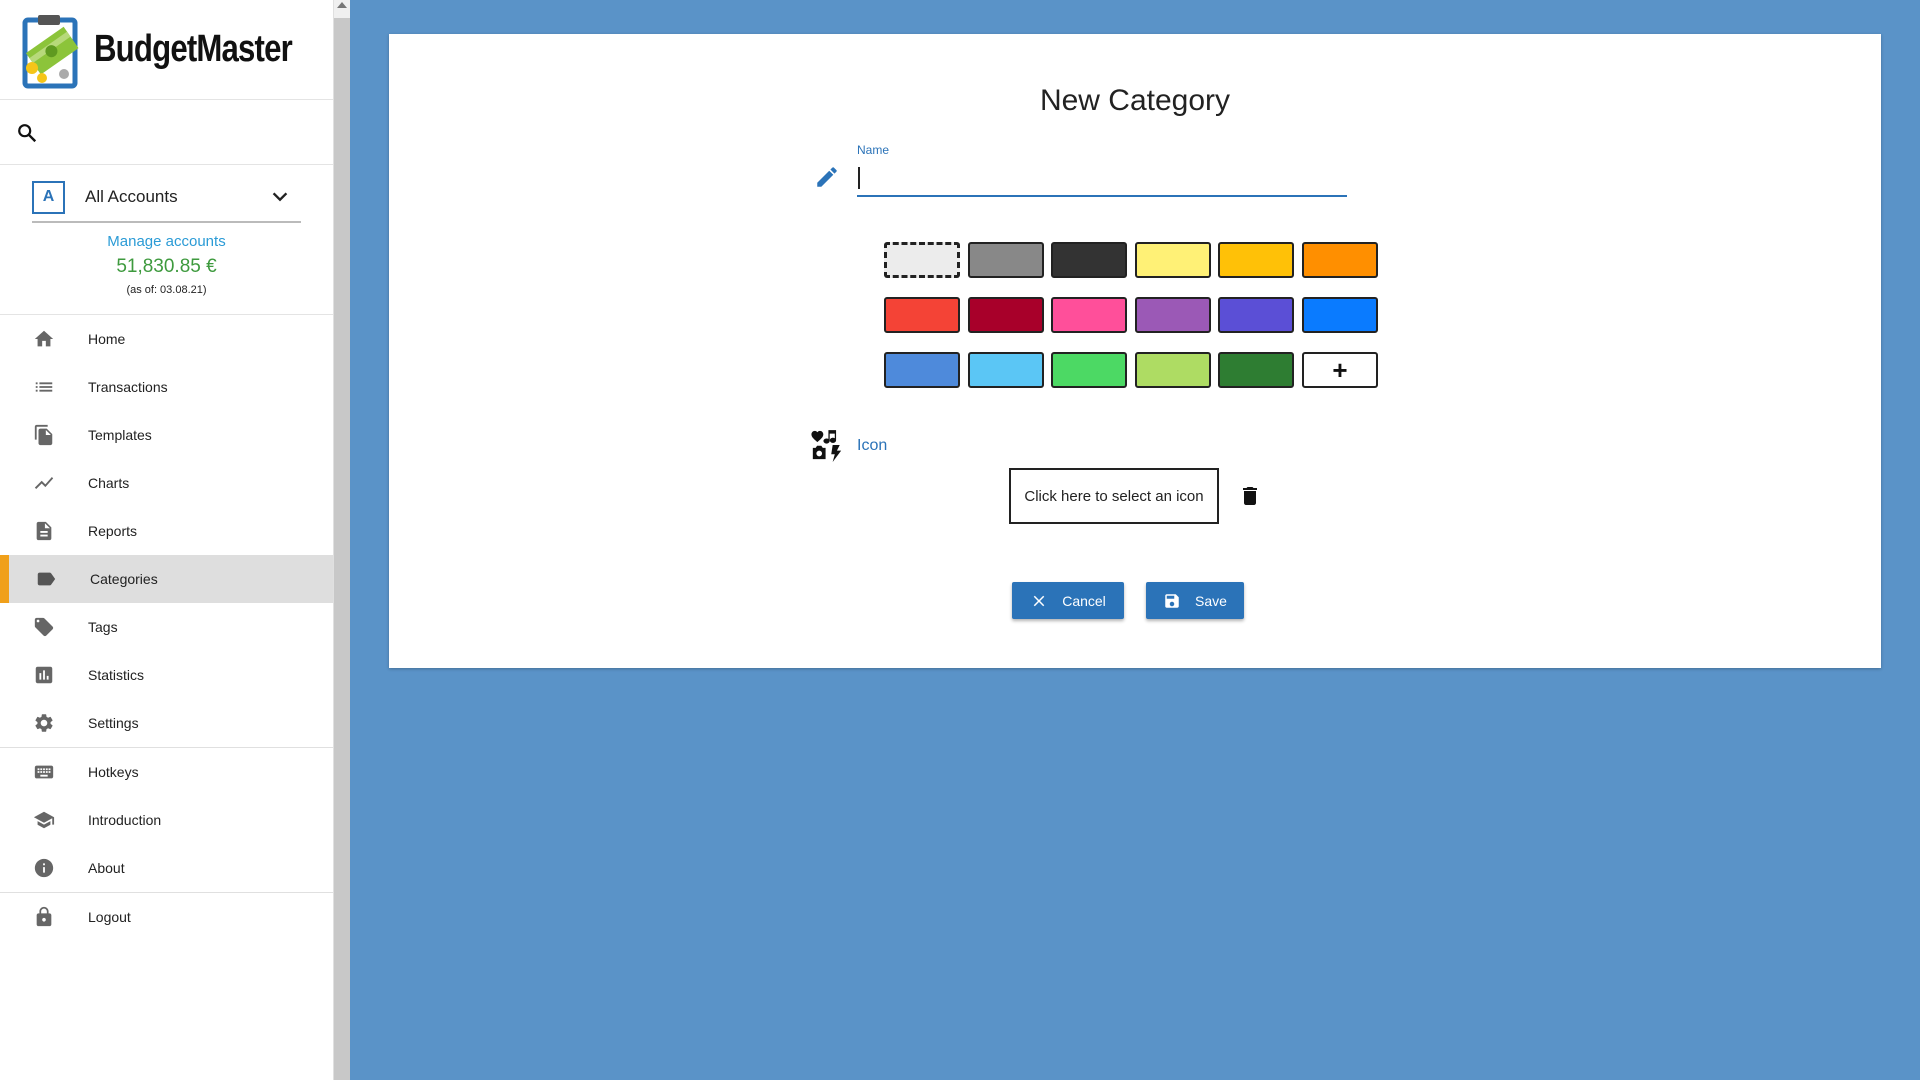 This screenshot has height=1080, width=1920. Describe the element at coordinates (1211, 600) in the screenshot. I see `save-button-label: Save` at that location.